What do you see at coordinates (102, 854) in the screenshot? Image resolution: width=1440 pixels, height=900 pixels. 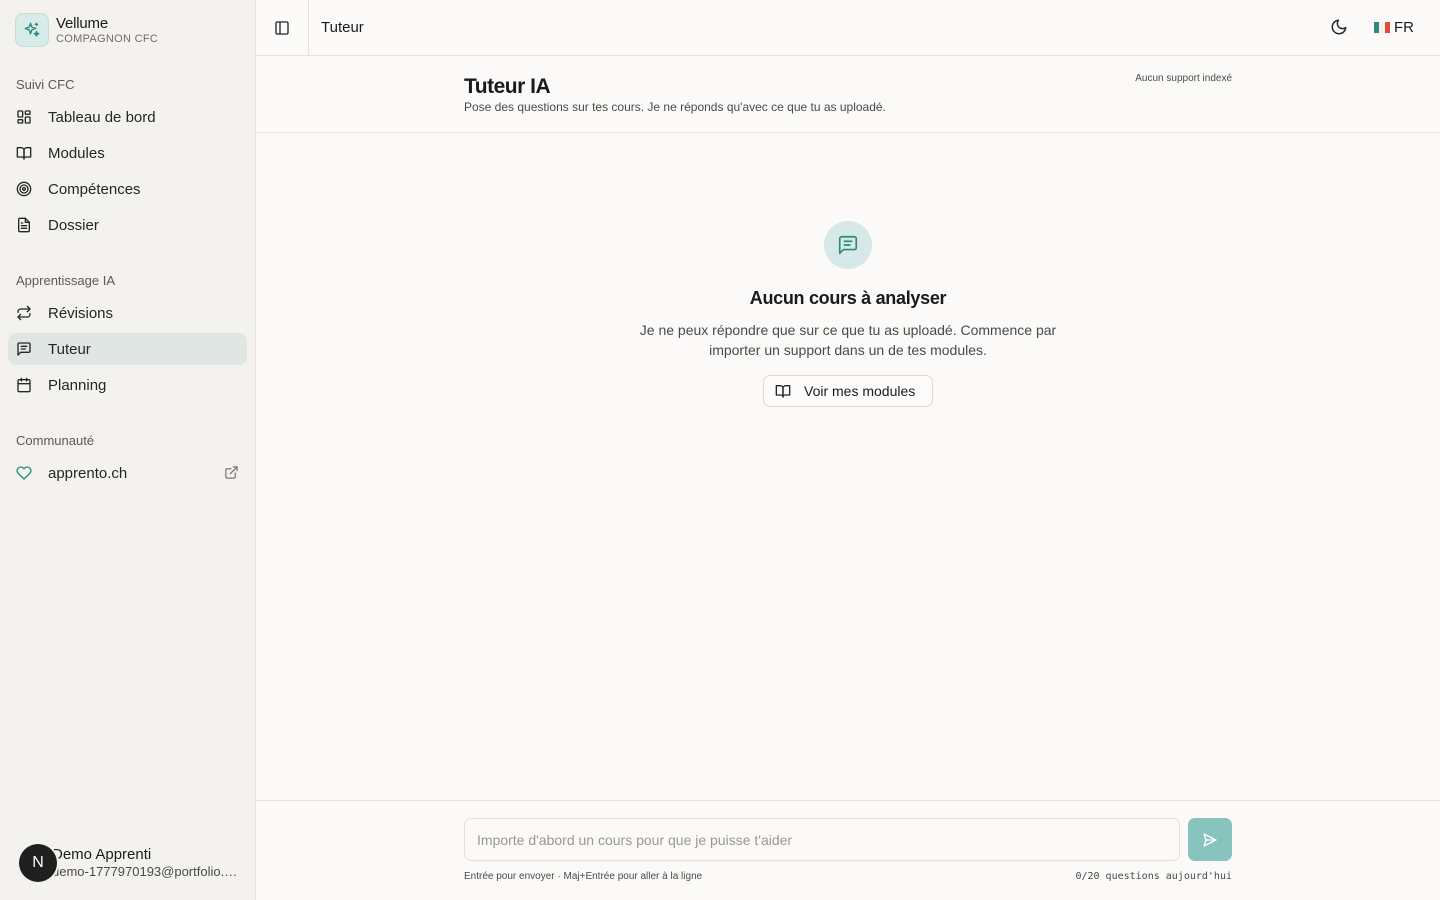 I see `user-name: Demo Apprenti` at bounding box center [102, 854].